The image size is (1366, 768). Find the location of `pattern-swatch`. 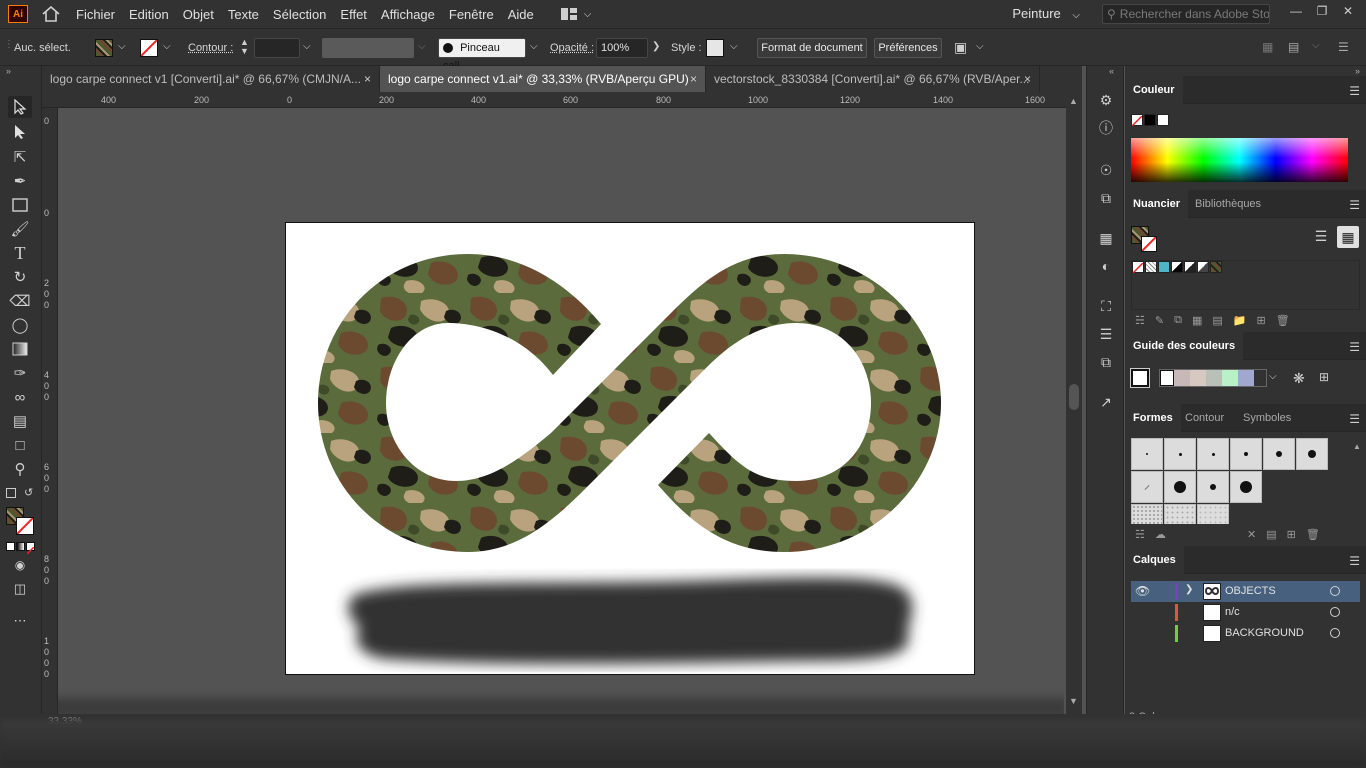

pattern-swatch is located at coordinates (1203, 267).